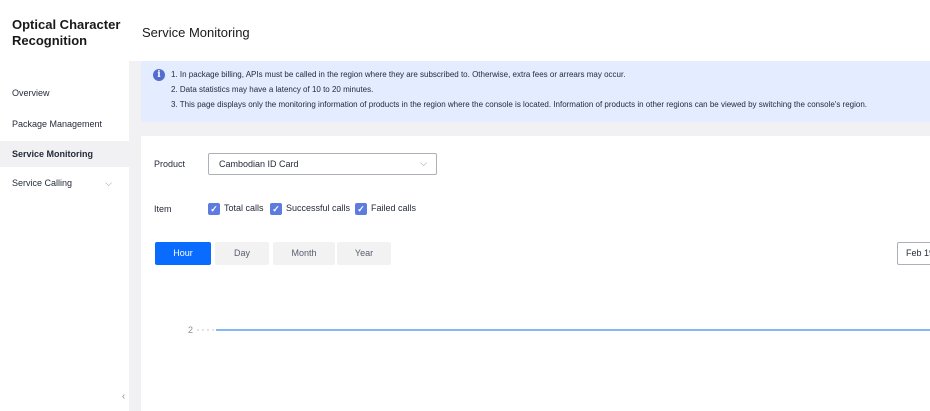  I want to click on page-header: Service Monitoring, so click(529, 30).